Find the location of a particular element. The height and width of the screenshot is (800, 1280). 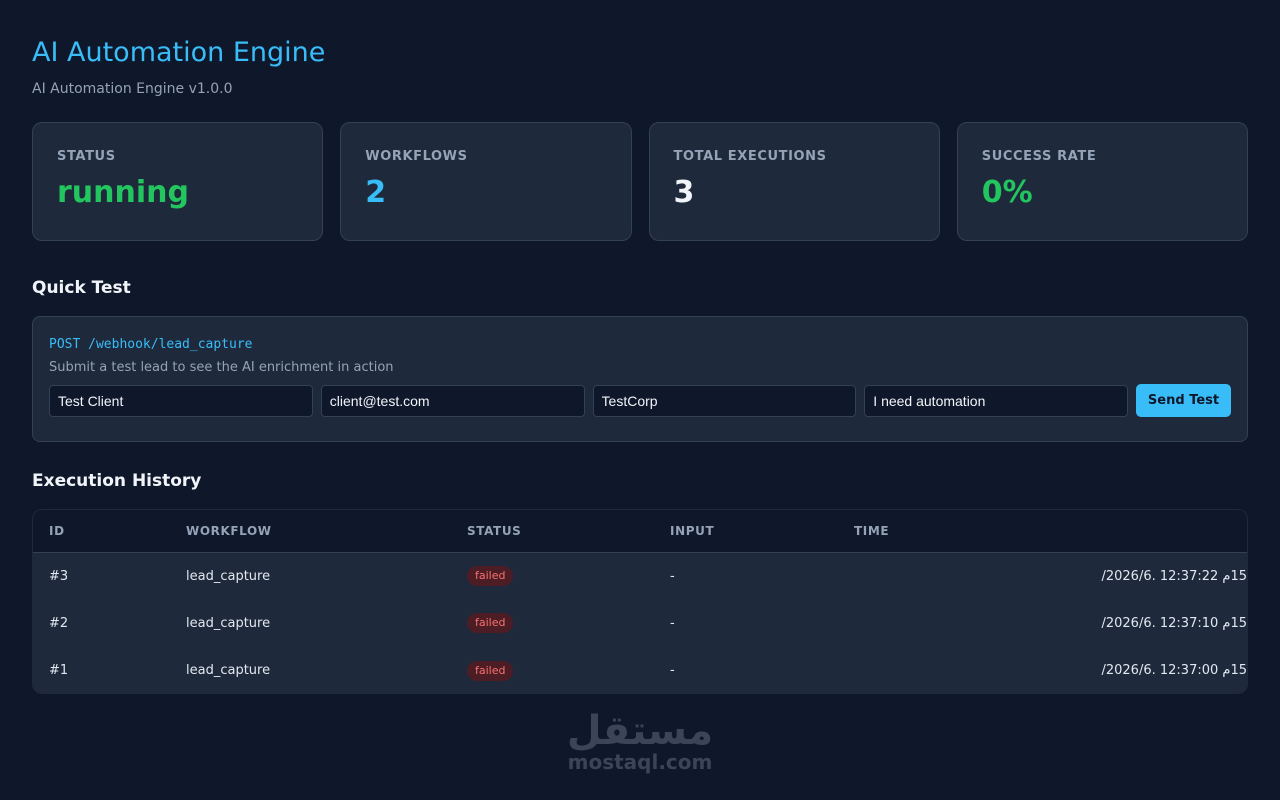

name-input is located at coordinates (181, 400).